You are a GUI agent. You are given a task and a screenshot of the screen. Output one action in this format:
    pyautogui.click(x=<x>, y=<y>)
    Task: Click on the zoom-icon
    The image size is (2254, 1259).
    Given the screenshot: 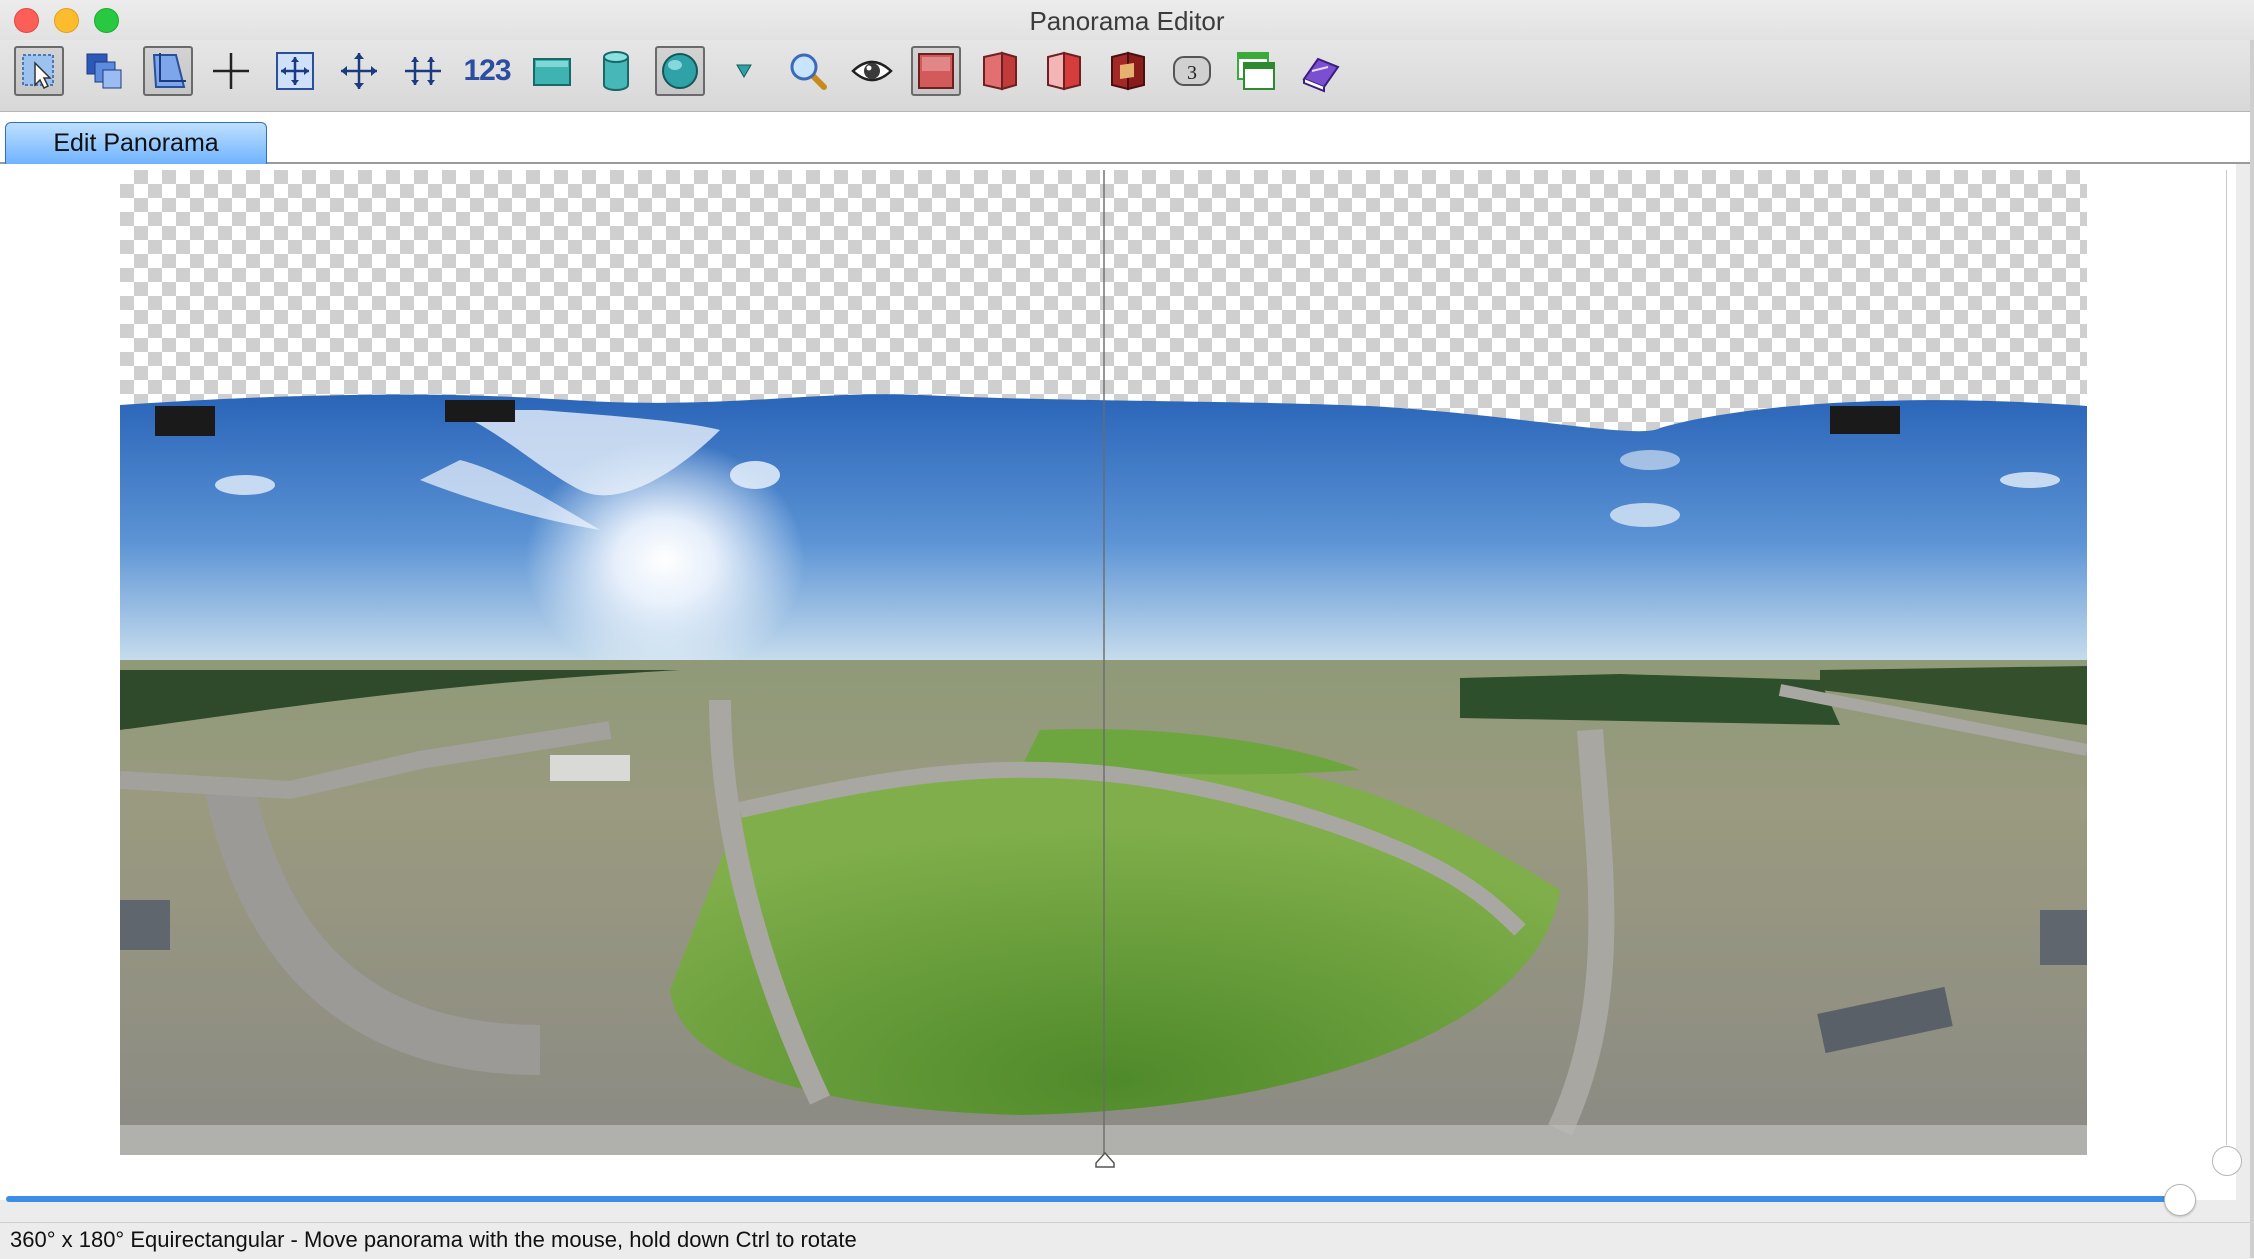 What is the action you would take?
    pyautogui.click(x=808, y=71)
    